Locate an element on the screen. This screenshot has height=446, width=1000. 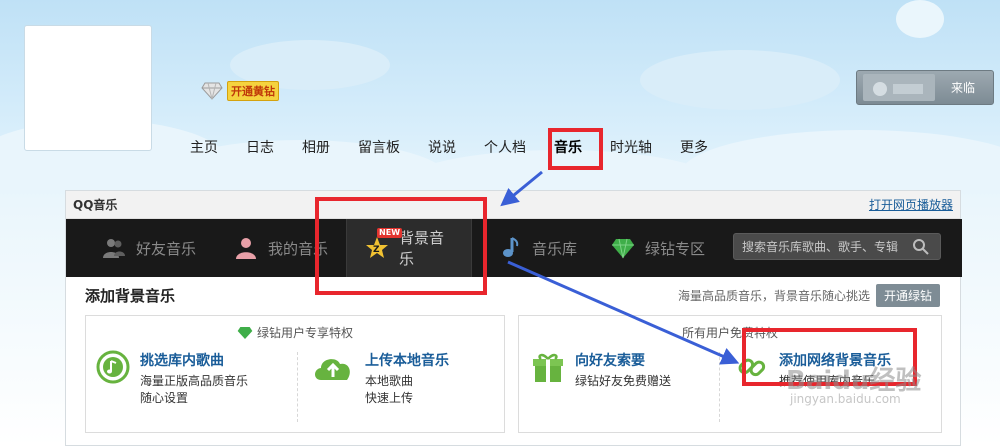
option-desc: 快速上传 is located at coordinates (389, 398).